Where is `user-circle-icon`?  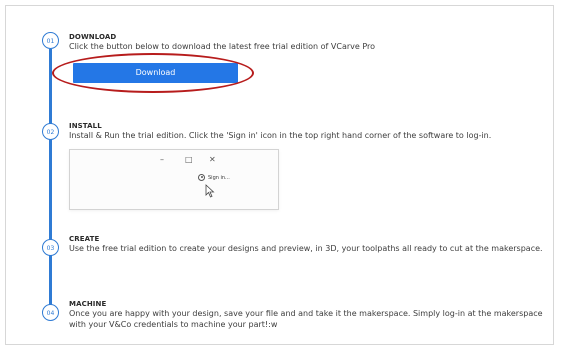
user-circle-icon is located at coordinates (201, 177).